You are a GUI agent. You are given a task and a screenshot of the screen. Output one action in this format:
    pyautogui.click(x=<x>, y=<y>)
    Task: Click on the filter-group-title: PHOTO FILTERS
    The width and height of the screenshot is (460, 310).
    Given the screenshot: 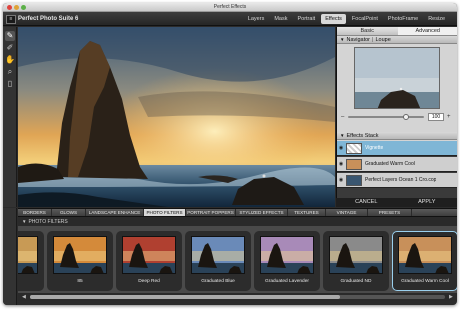 What is the action you would take?
    pyautogui.click(x=48, y=222)
    